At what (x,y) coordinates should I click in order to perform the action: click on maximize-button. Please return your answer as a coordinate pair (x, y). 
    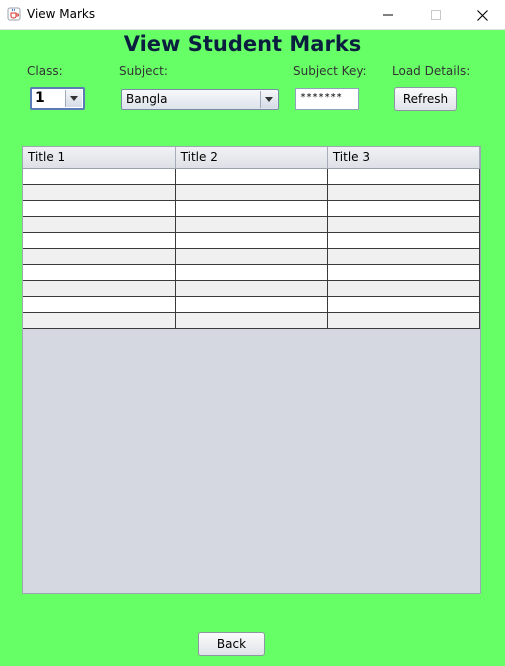
    Looking at the image, I should click on (436, 15).